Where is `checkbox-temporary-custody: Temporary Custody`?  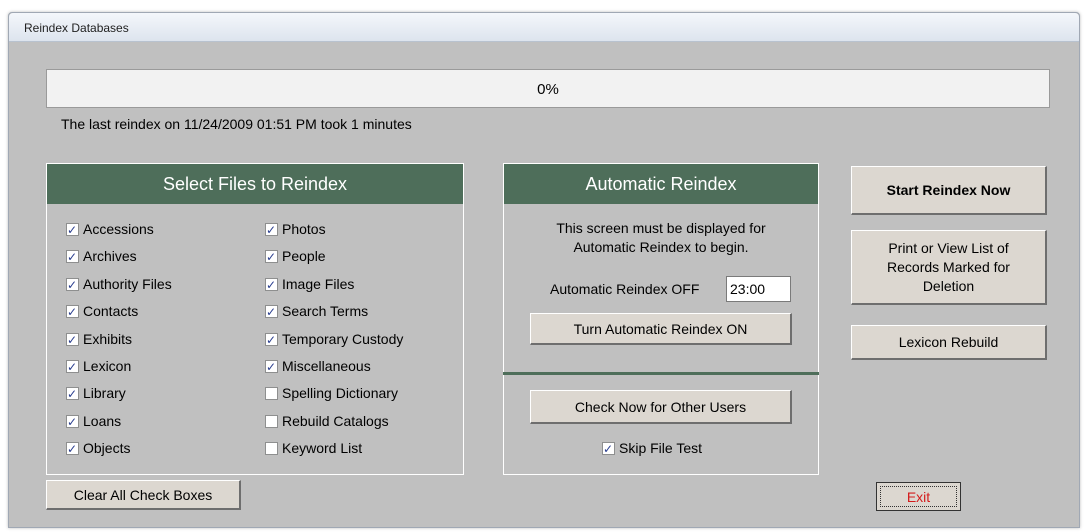
checkbox-temporary-custody: Temporary Custody is located at coordinates (334, 339).